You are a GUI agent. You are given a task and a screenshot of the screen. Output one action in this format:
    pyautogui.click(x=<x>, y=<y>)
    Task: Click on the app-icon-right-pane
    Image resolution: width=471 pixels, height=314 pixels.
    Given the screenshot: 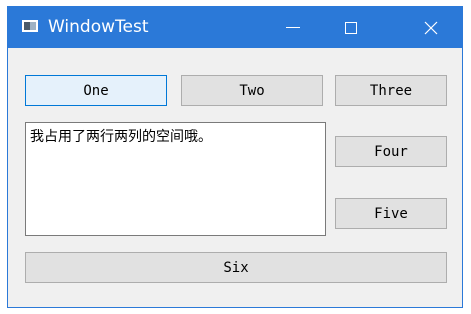 What is the action you would take?
    pyautogui.click(x=33, y=26)
    